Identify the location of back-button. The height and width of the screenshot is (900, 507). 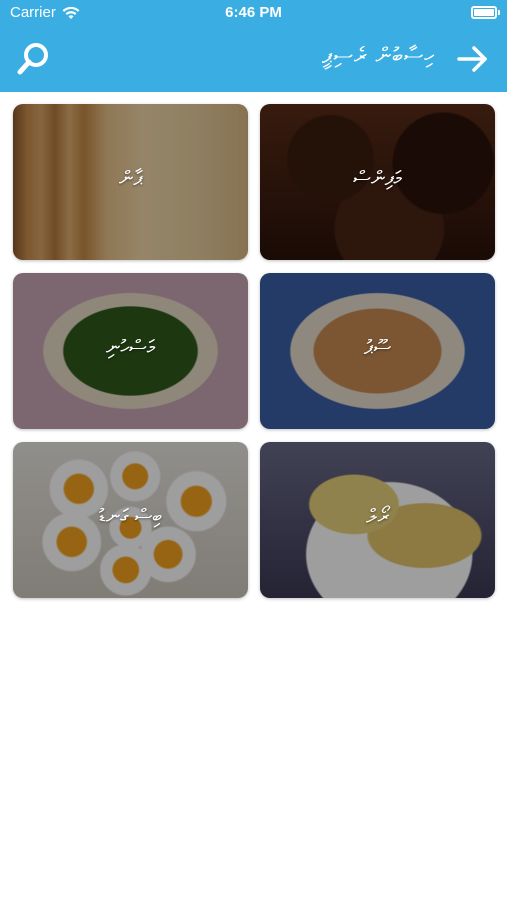
(473, 59).